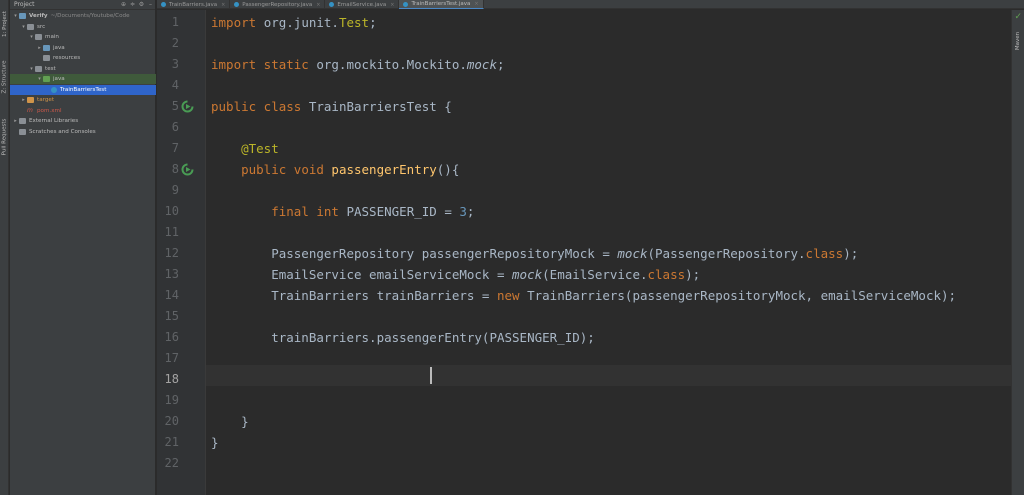  What do you see at coordinates (230, 421) in the screenshot?
I see `code-line: }` at bounding box center [230, 421].